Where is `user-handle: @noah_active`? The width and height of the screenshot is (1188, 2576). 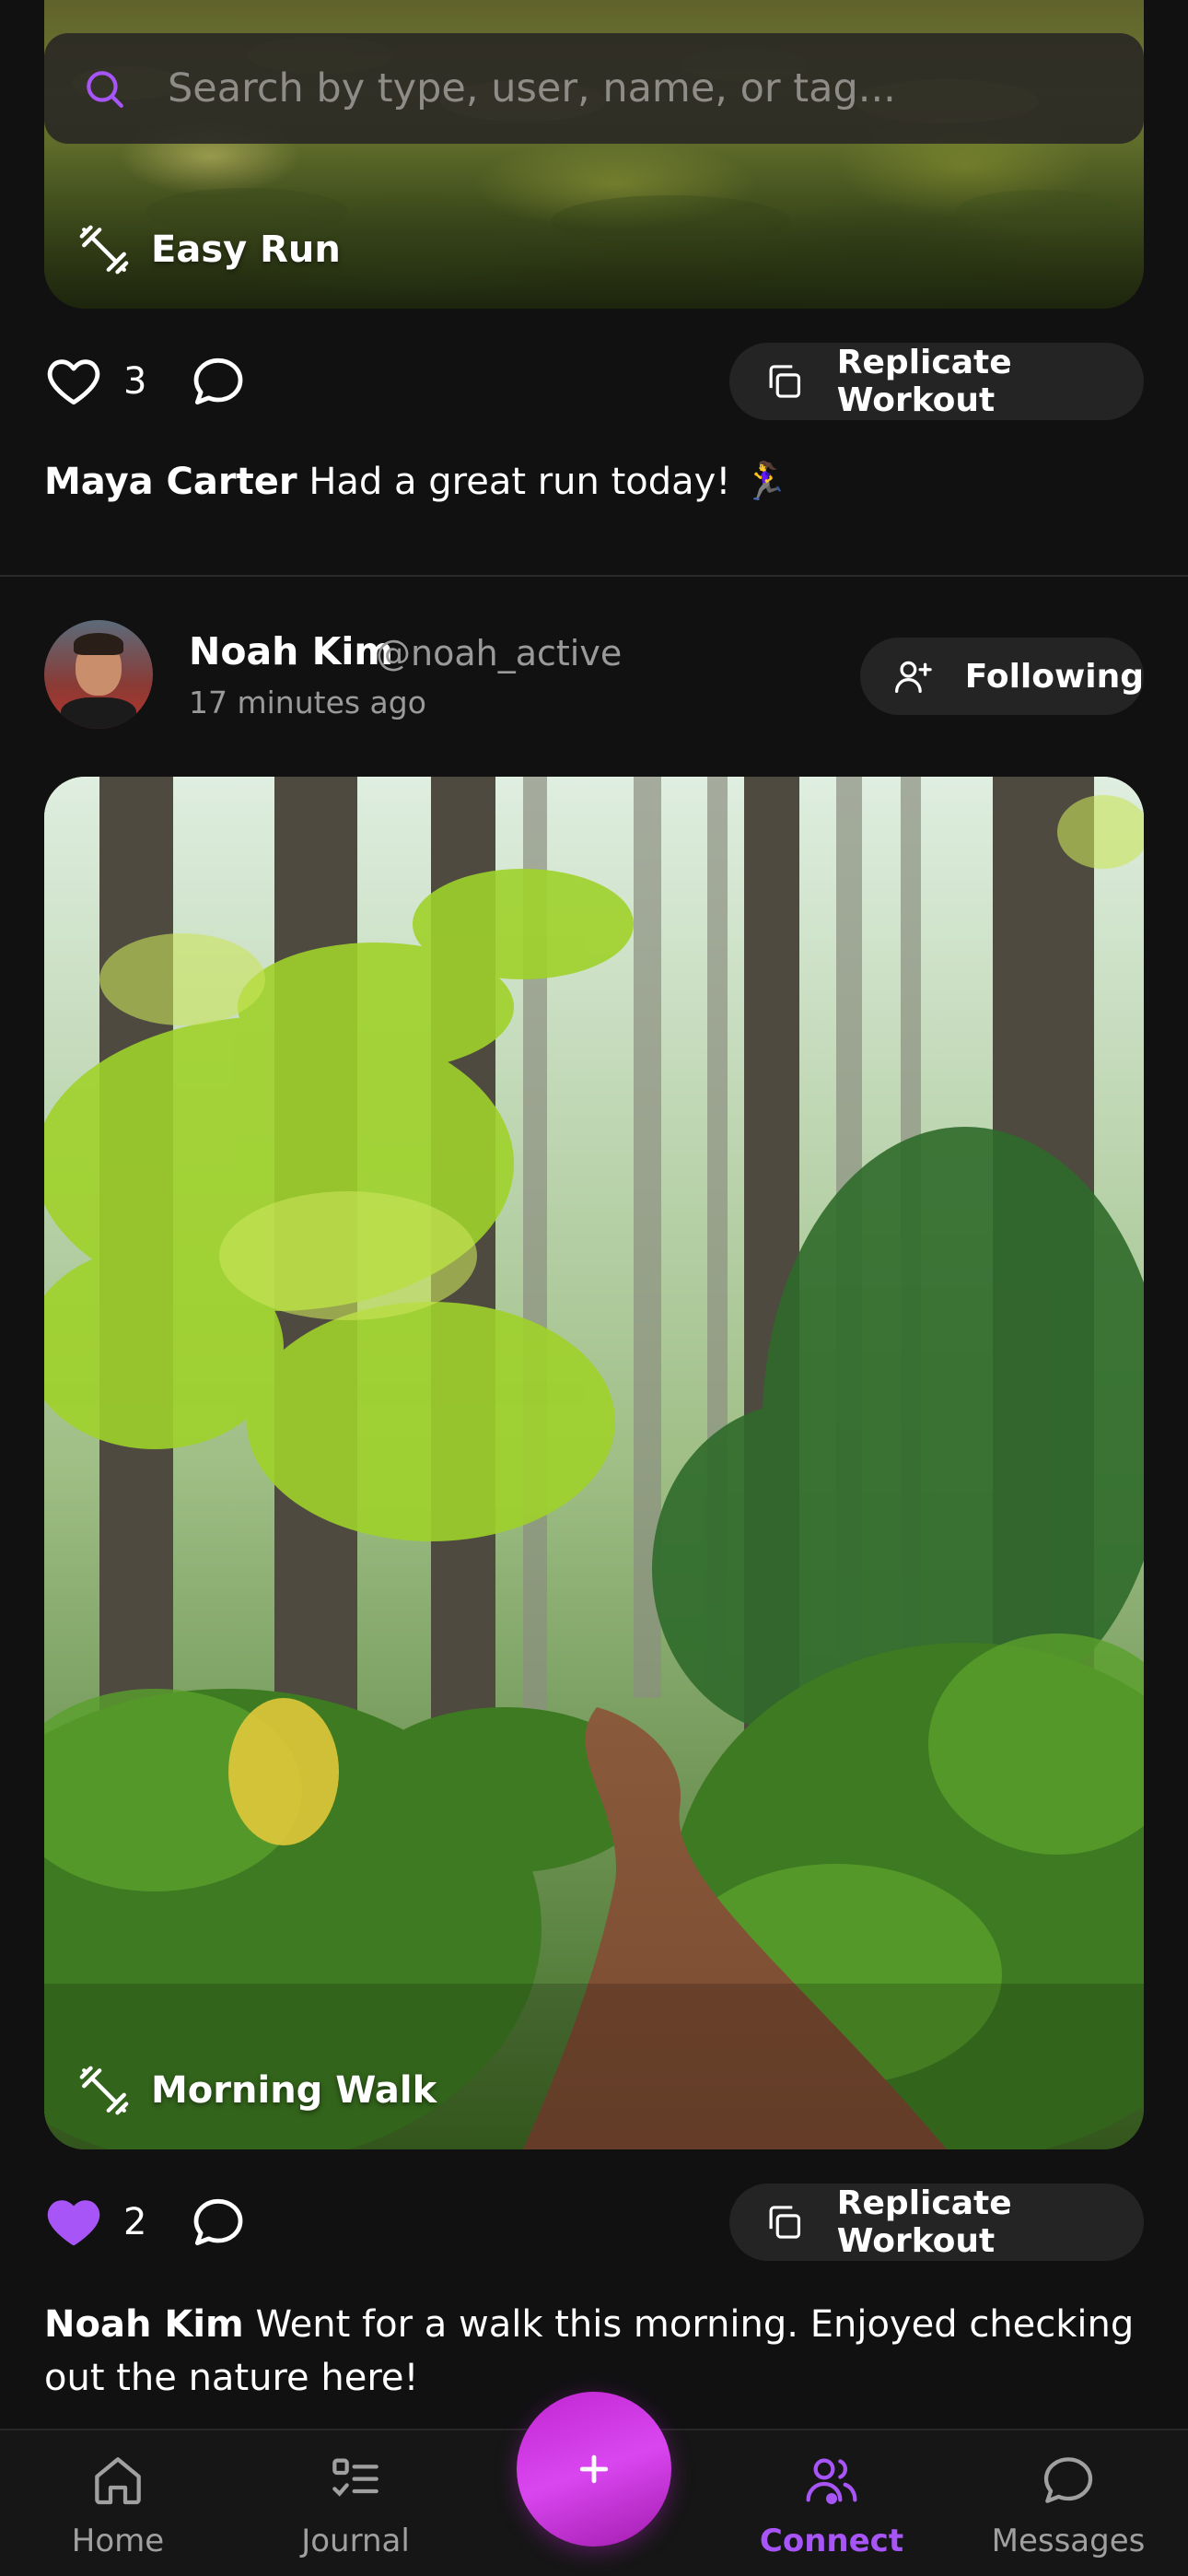
user-handle: @noah_active is located at coordinates (499, 653).